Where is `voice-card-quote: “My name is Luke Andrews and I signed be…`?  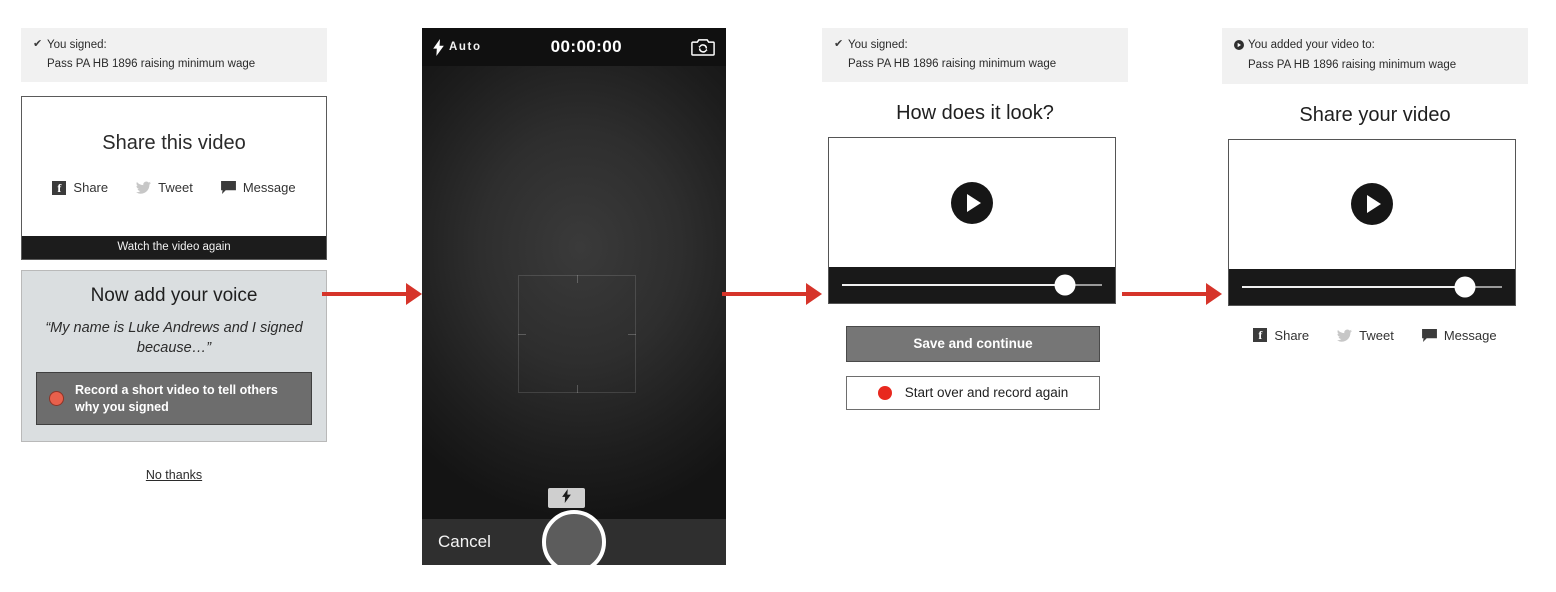
voice-card-quote: “My name is Luke Andrews and I signed be… is located at coordinates (174, 338).